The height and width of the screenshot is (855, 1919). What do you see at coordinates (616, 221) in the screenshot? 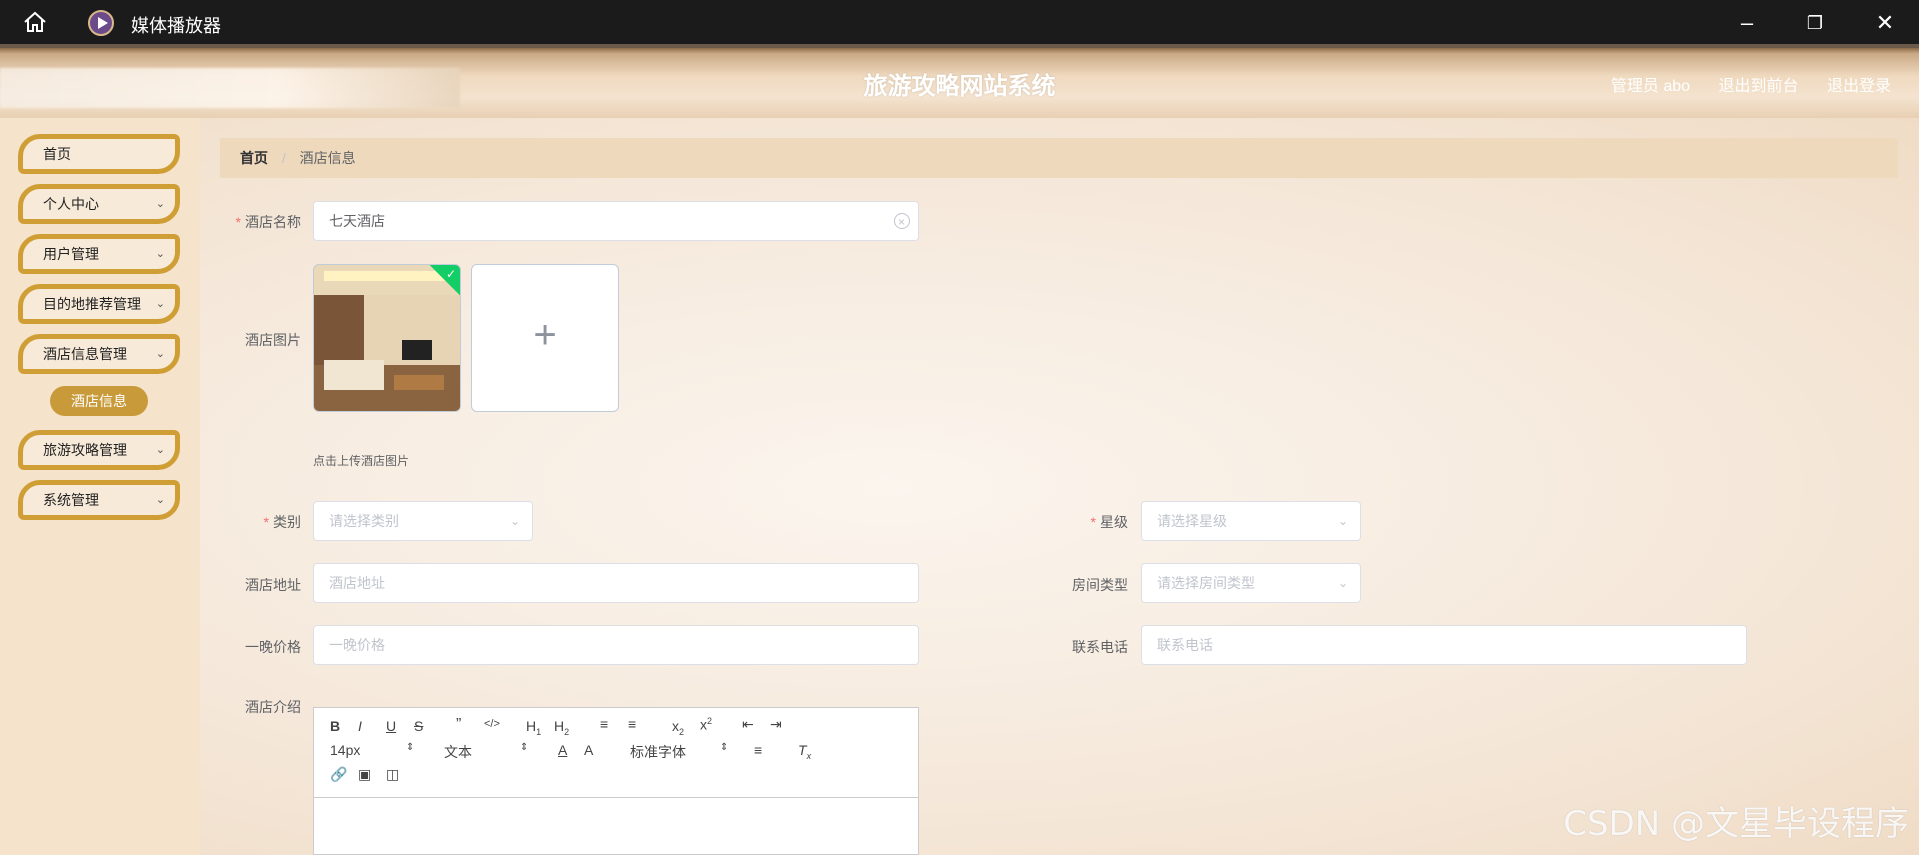
I see `hotel-name-input: 七天酒店` at bounding box center [616, 221].